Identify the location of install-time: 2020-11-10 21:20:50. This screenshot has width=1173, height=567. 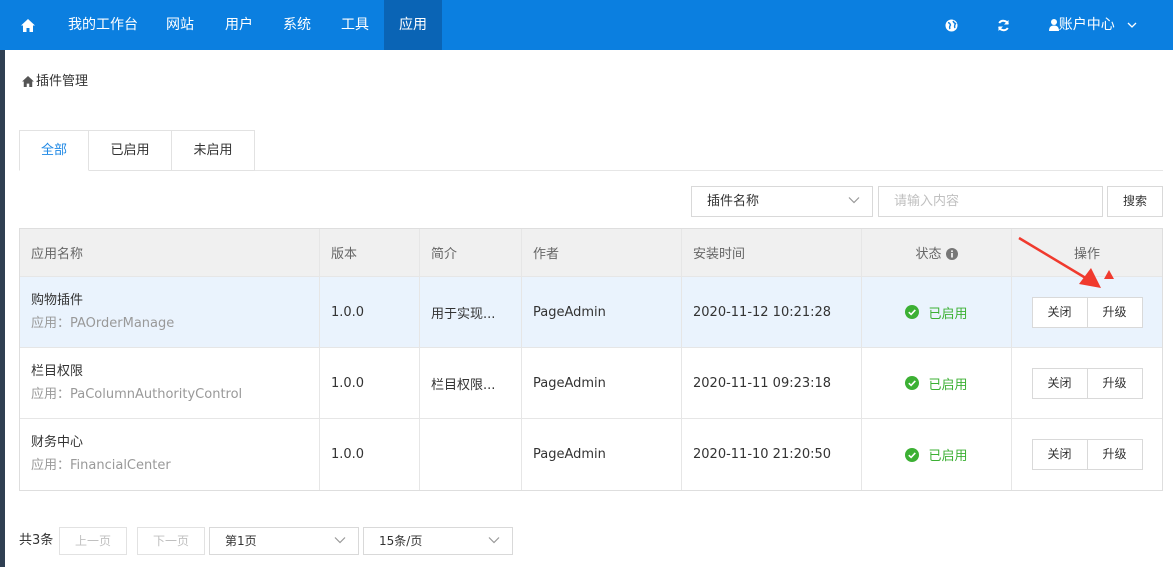
(762, 454).